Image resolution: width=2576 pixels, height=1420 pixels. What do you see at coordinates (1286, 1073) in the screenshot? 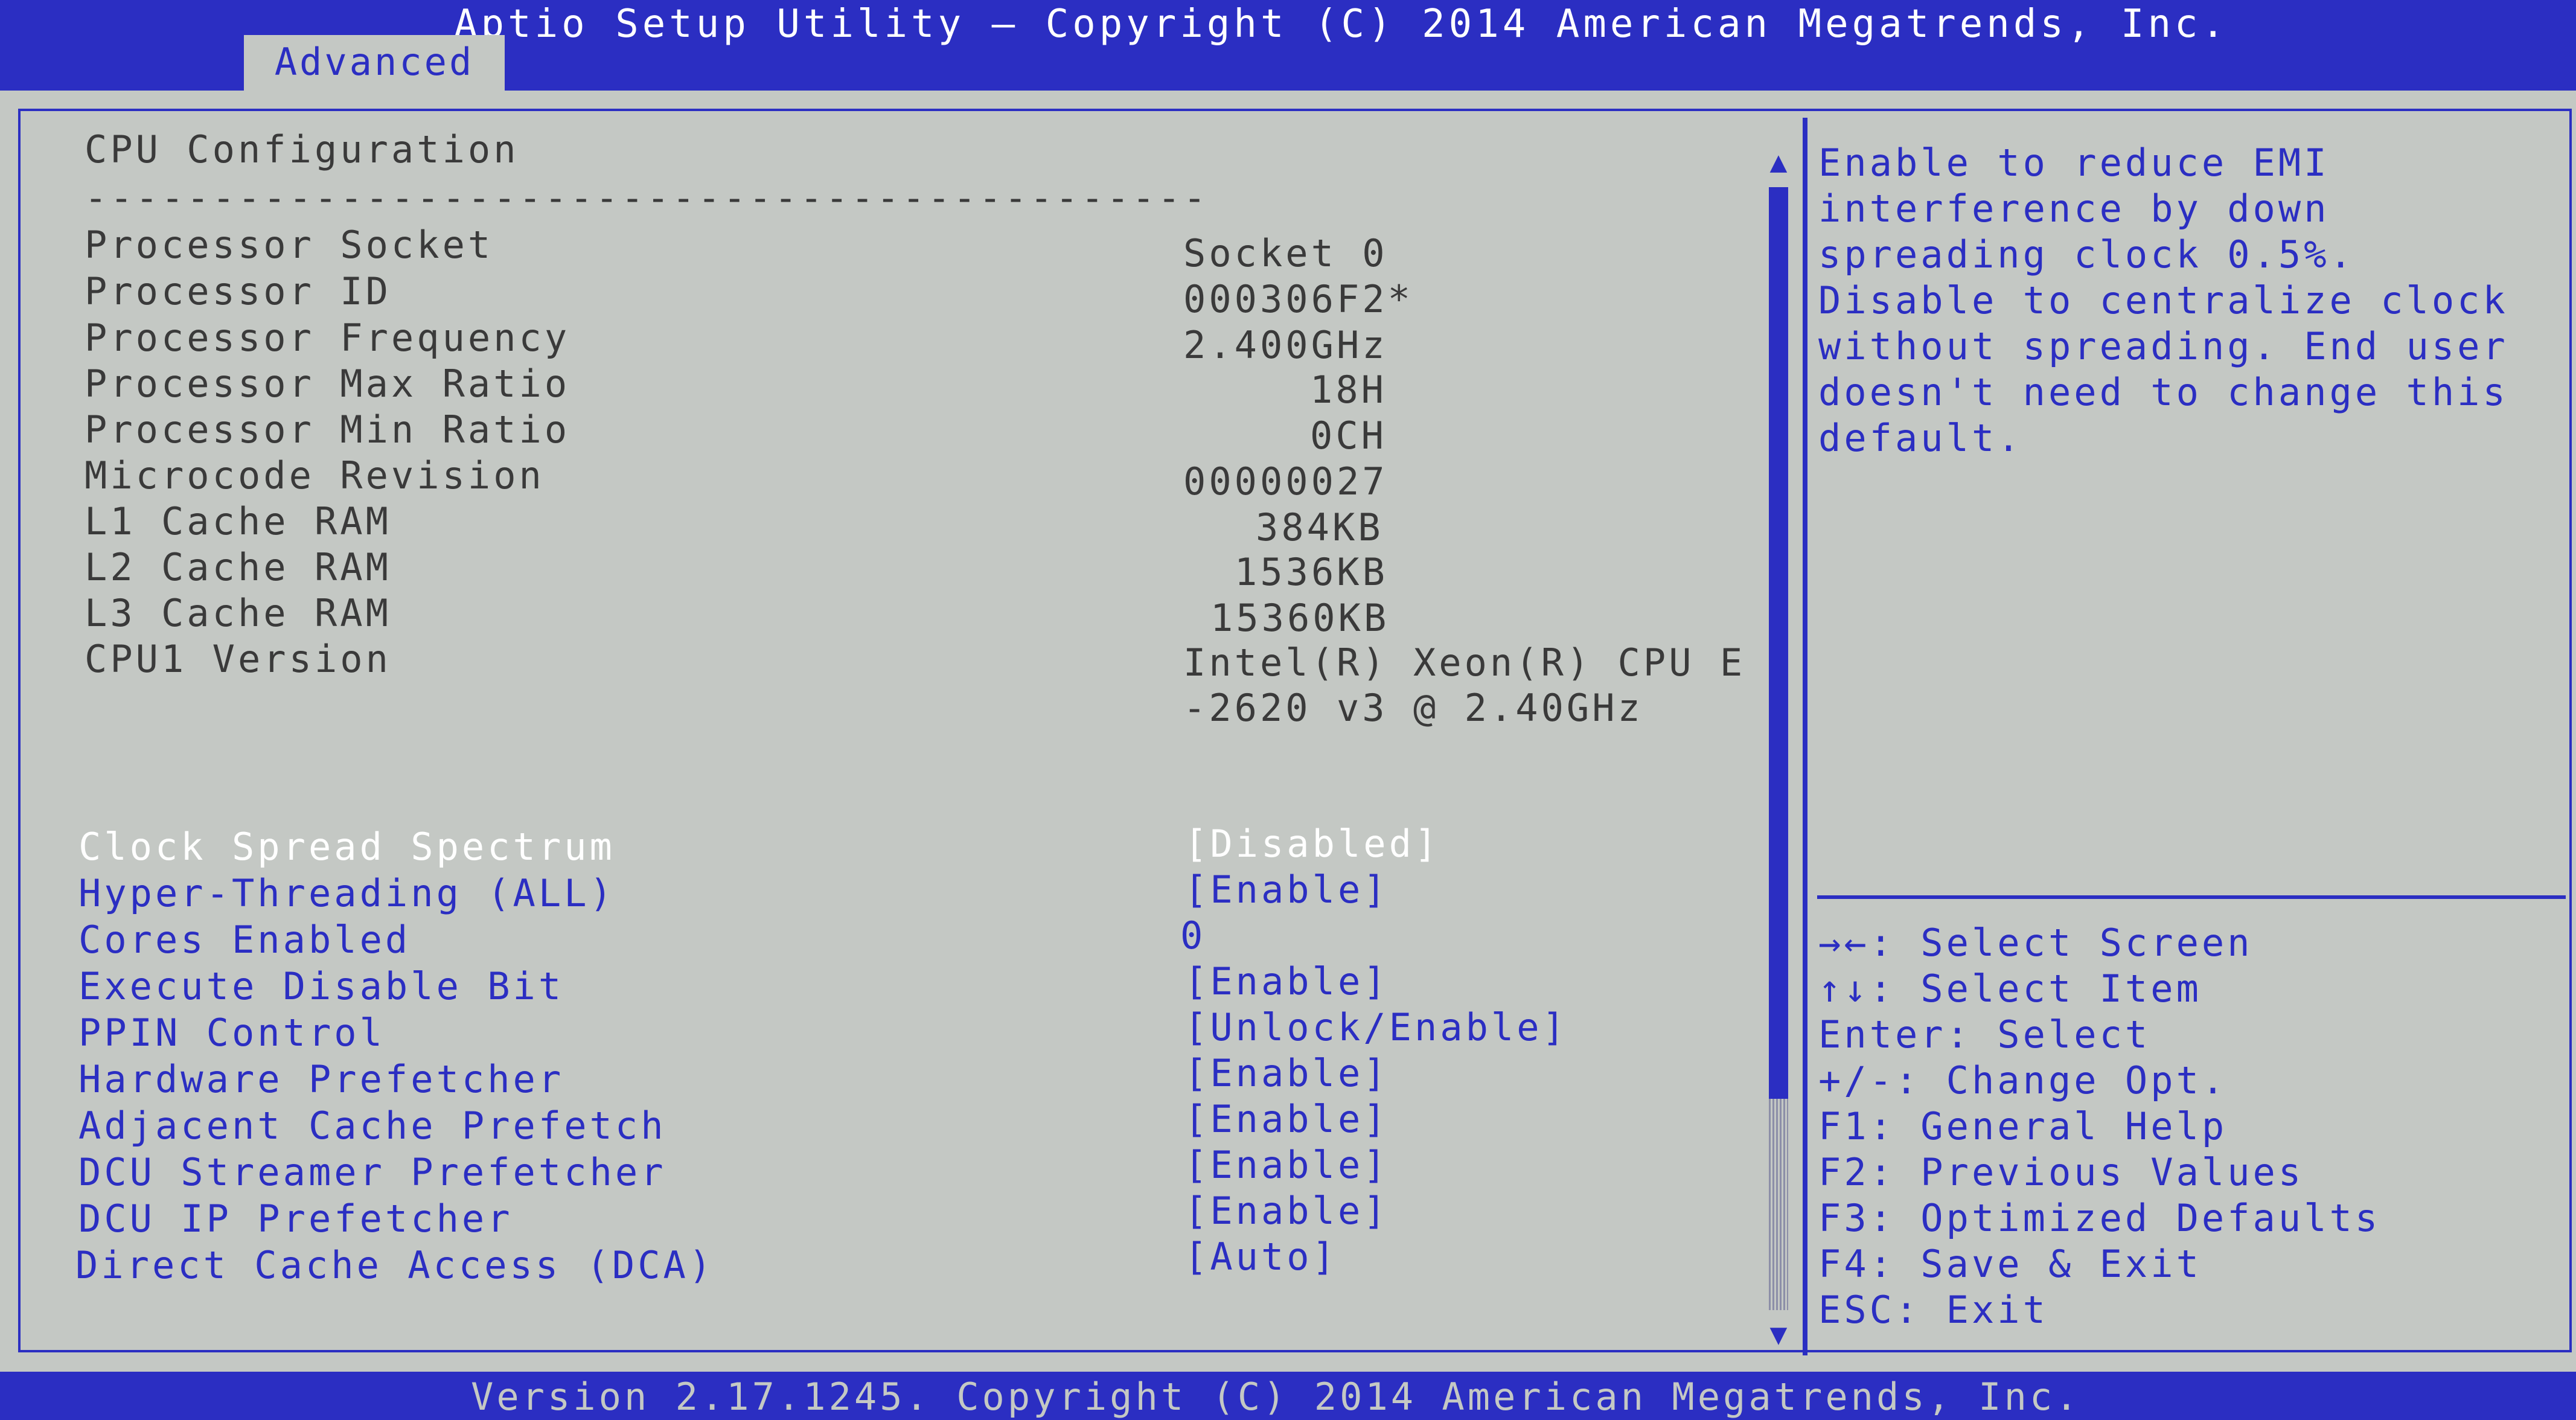
I see `value-hardware-prefetcher: [Enable]` at bounding box center [1286, 1073].